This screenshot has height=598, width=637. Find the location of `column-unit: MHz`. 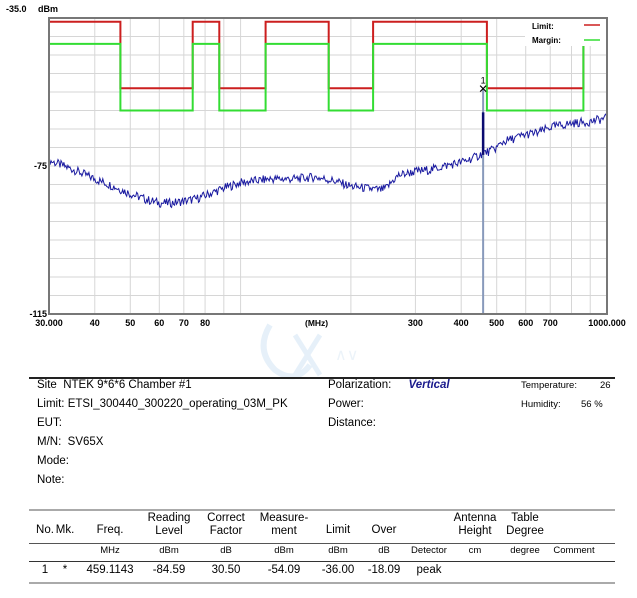

column-unit: MHz is located at coordinates (110, 550).